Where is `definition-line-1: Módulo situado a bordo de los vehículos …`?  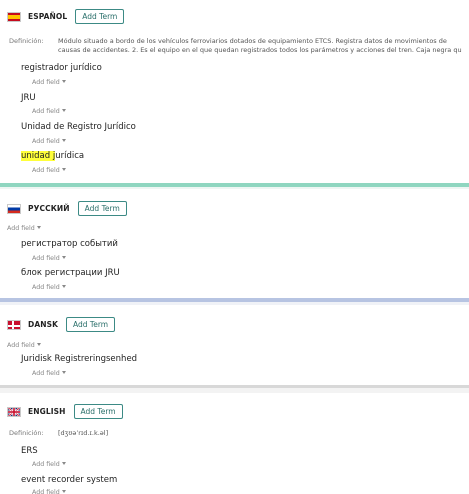 definition-line-1: Módulo situado a bordo de los vehículos … is located at coordinates (252, 41).